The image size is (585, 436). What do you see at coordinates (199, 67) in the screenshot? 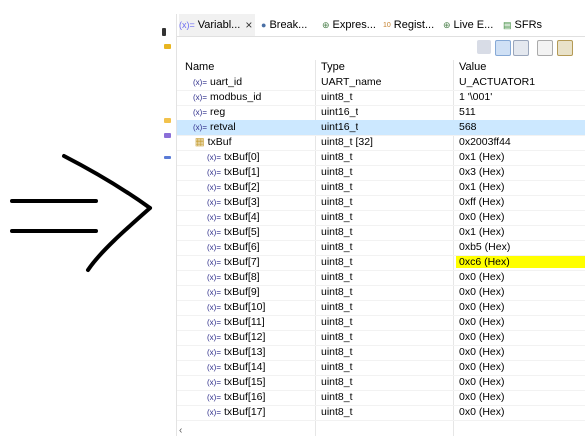
I see `column-header-name: Name` at bounding box center [199, 67].